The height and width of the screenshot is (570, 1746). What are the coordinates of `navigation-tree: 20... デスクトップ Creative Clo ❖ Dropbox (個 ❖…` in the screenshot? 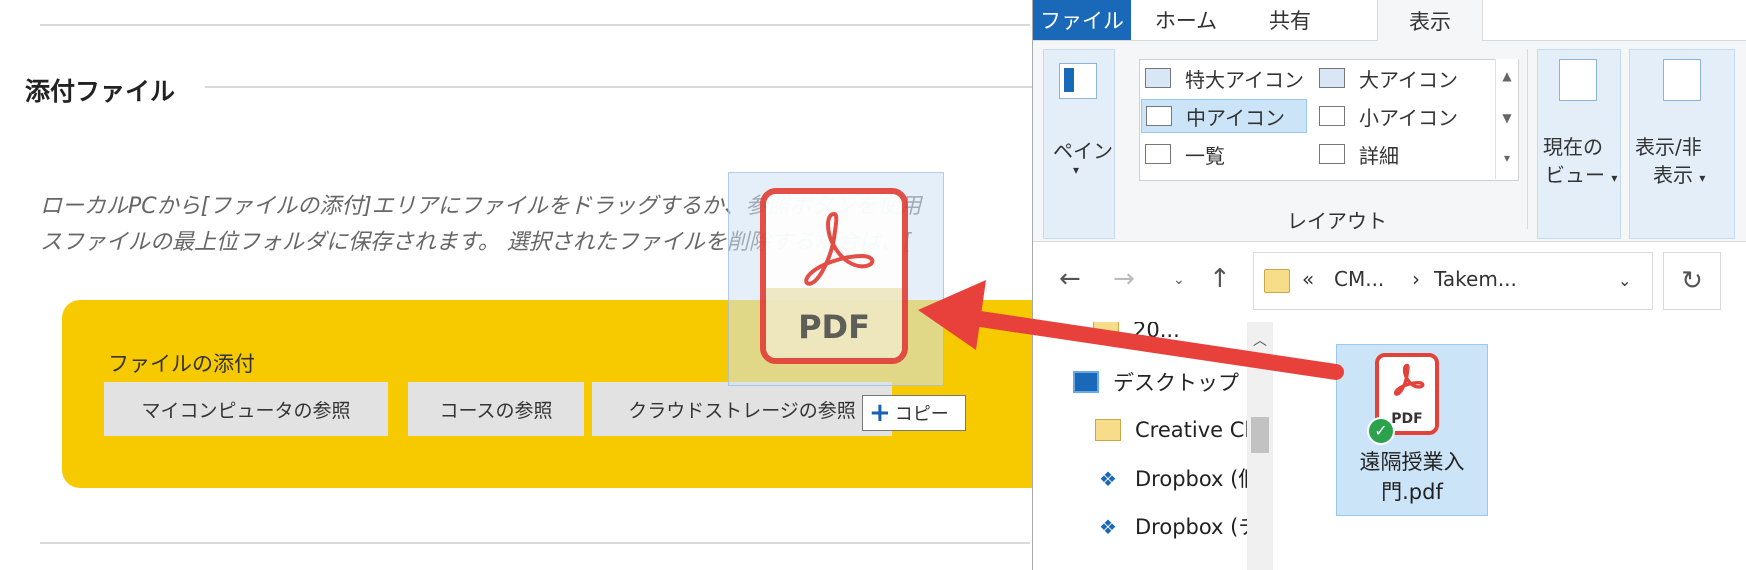 It's located at (1154, 446).